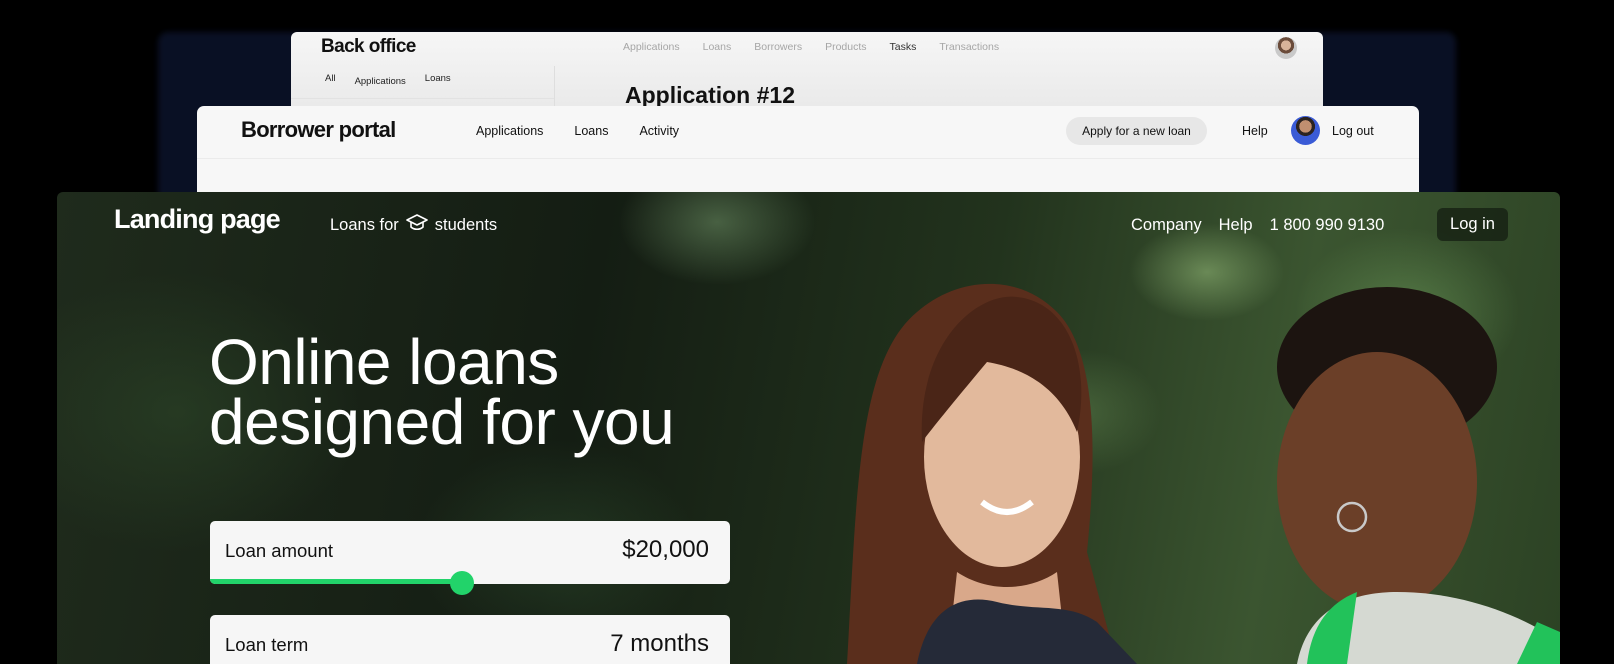  Describe the element at coordinates (466, 225) in the screenshot. I see `loans-for-suffix: students` at that location.